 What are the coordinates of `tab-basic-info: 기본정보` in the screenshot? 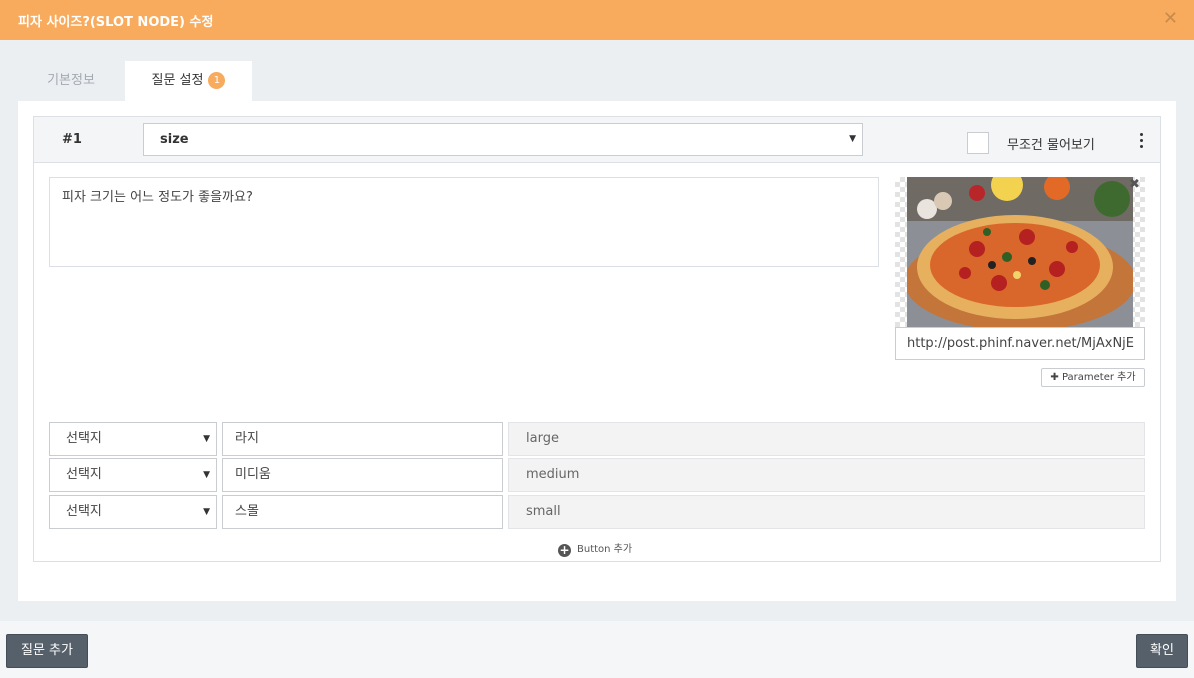 It's located at (71, 81).